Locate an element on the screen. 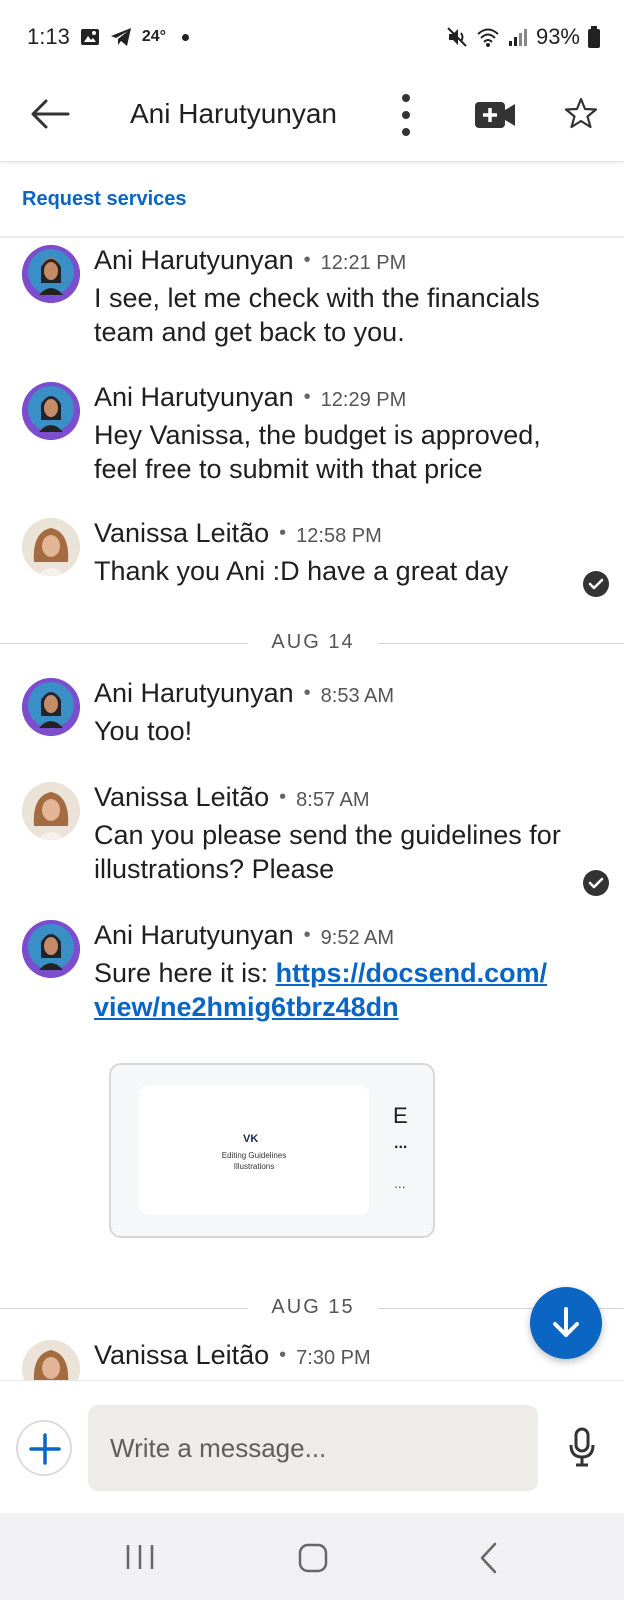 This screenshot has width=624, height=1600. nav-back-icon is located at coordinates (488, 1558).